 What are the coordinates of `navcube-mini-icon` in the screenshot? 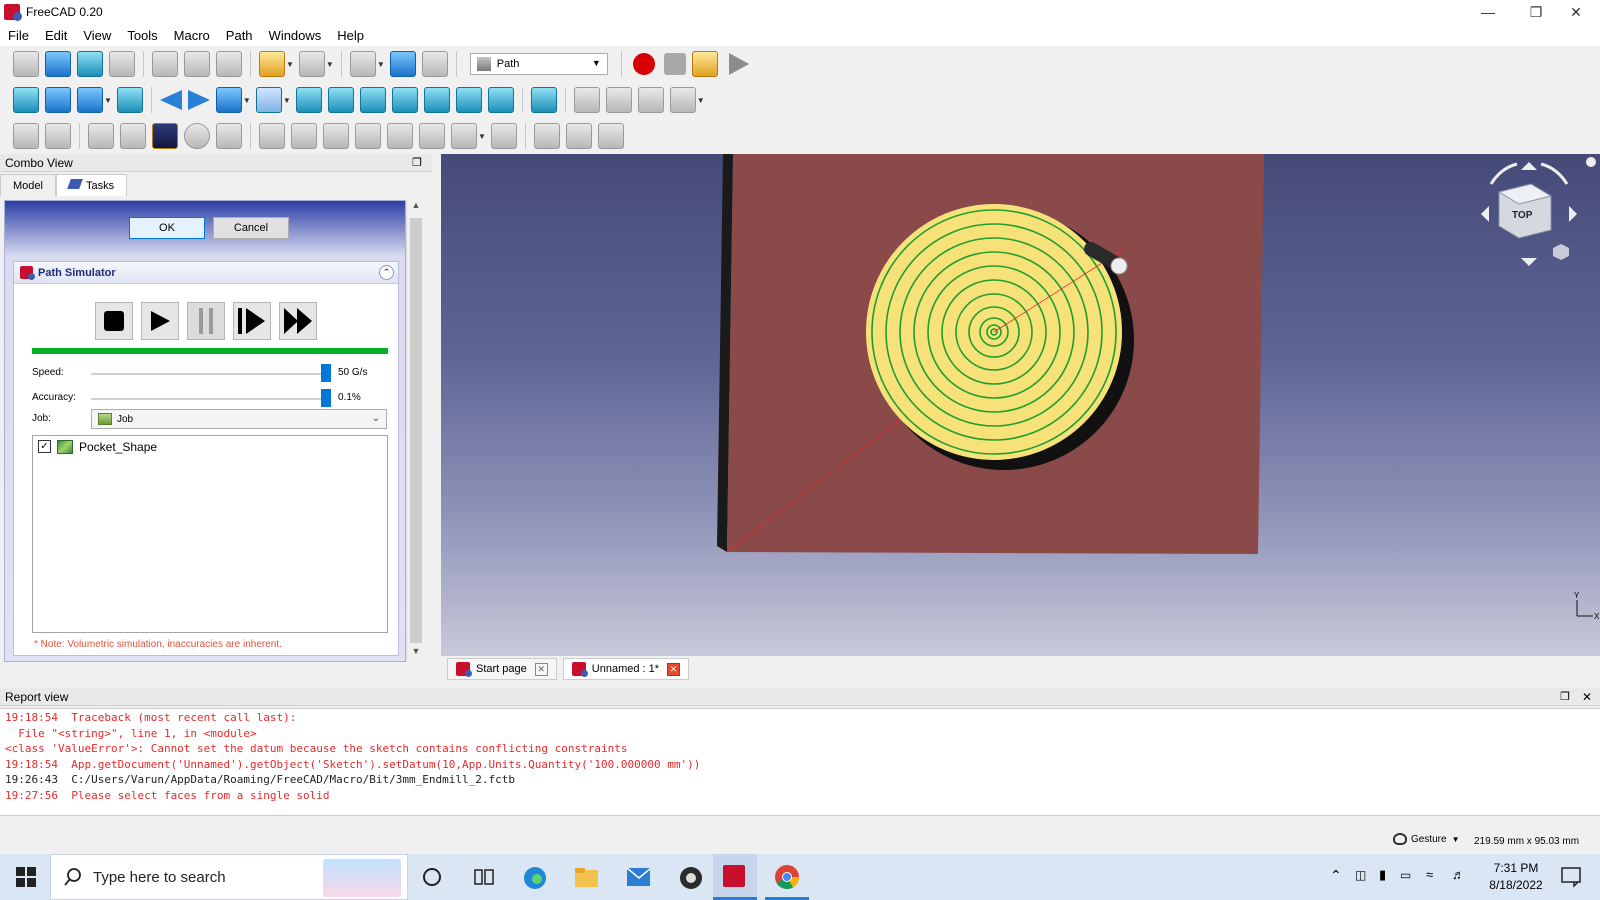 It's located at (1561, 252).